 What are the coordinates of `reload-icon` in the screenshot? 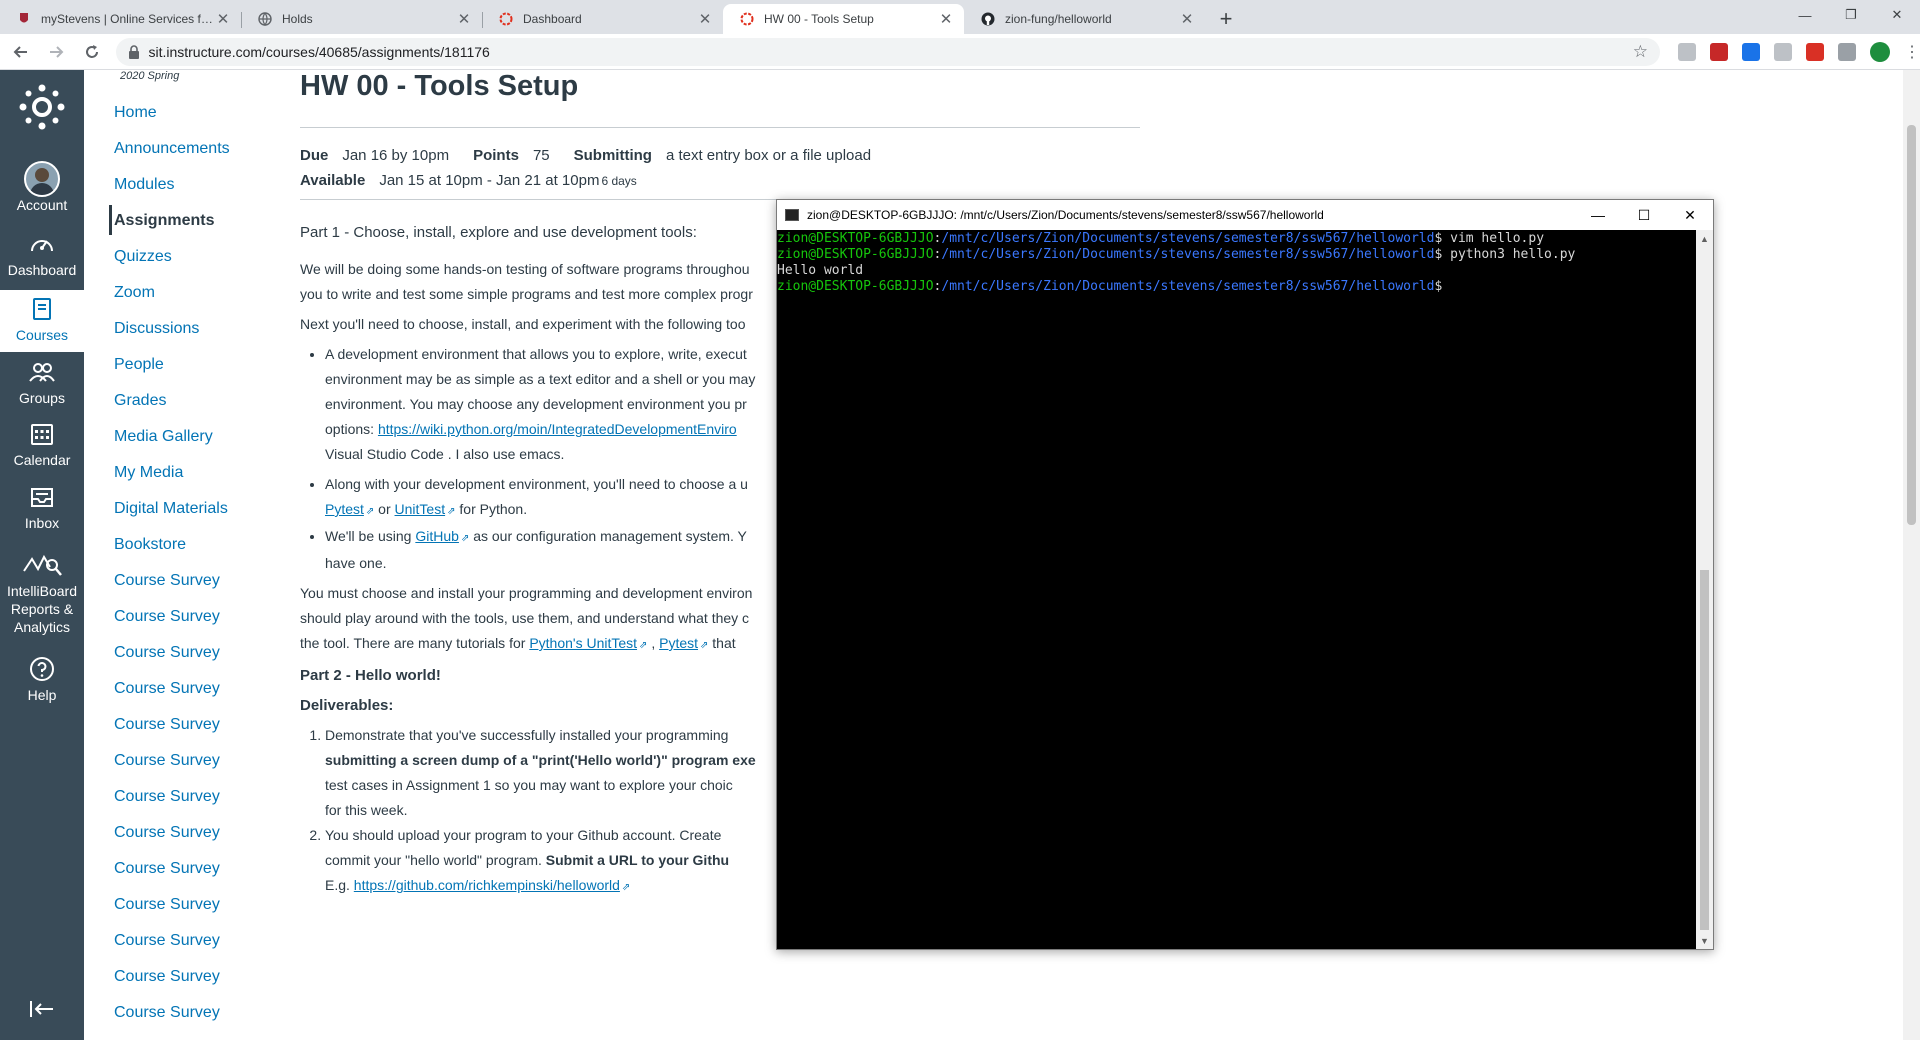 It's located at (91, 51).